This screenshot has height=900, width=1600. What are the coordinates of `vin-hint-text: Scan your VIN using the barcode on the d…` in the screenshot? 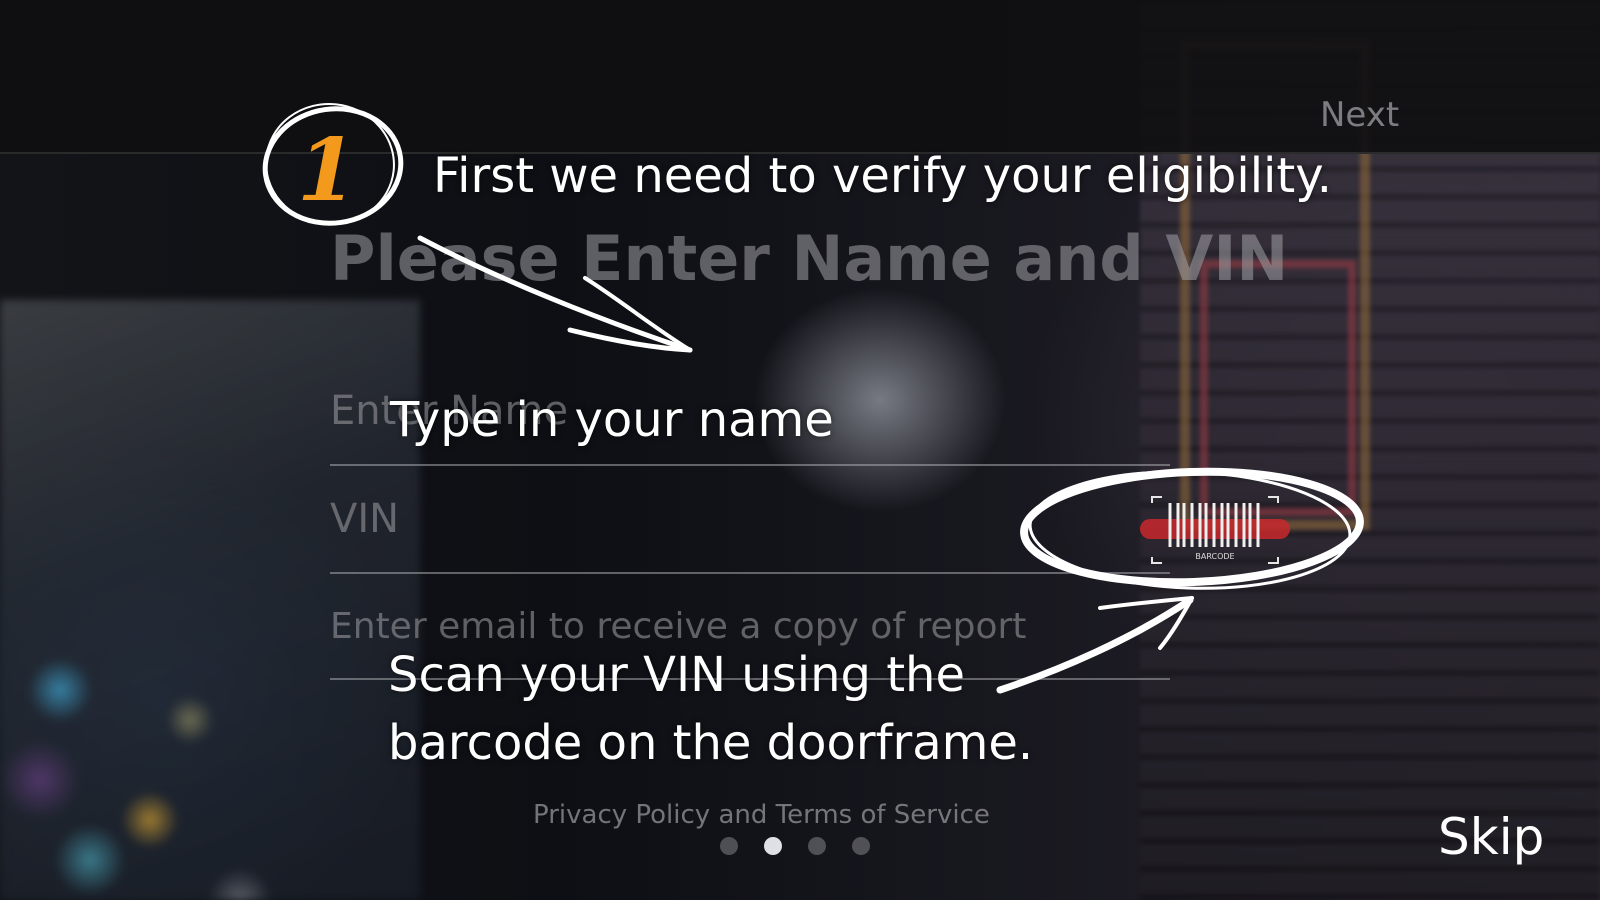 It's located at (710, 709).